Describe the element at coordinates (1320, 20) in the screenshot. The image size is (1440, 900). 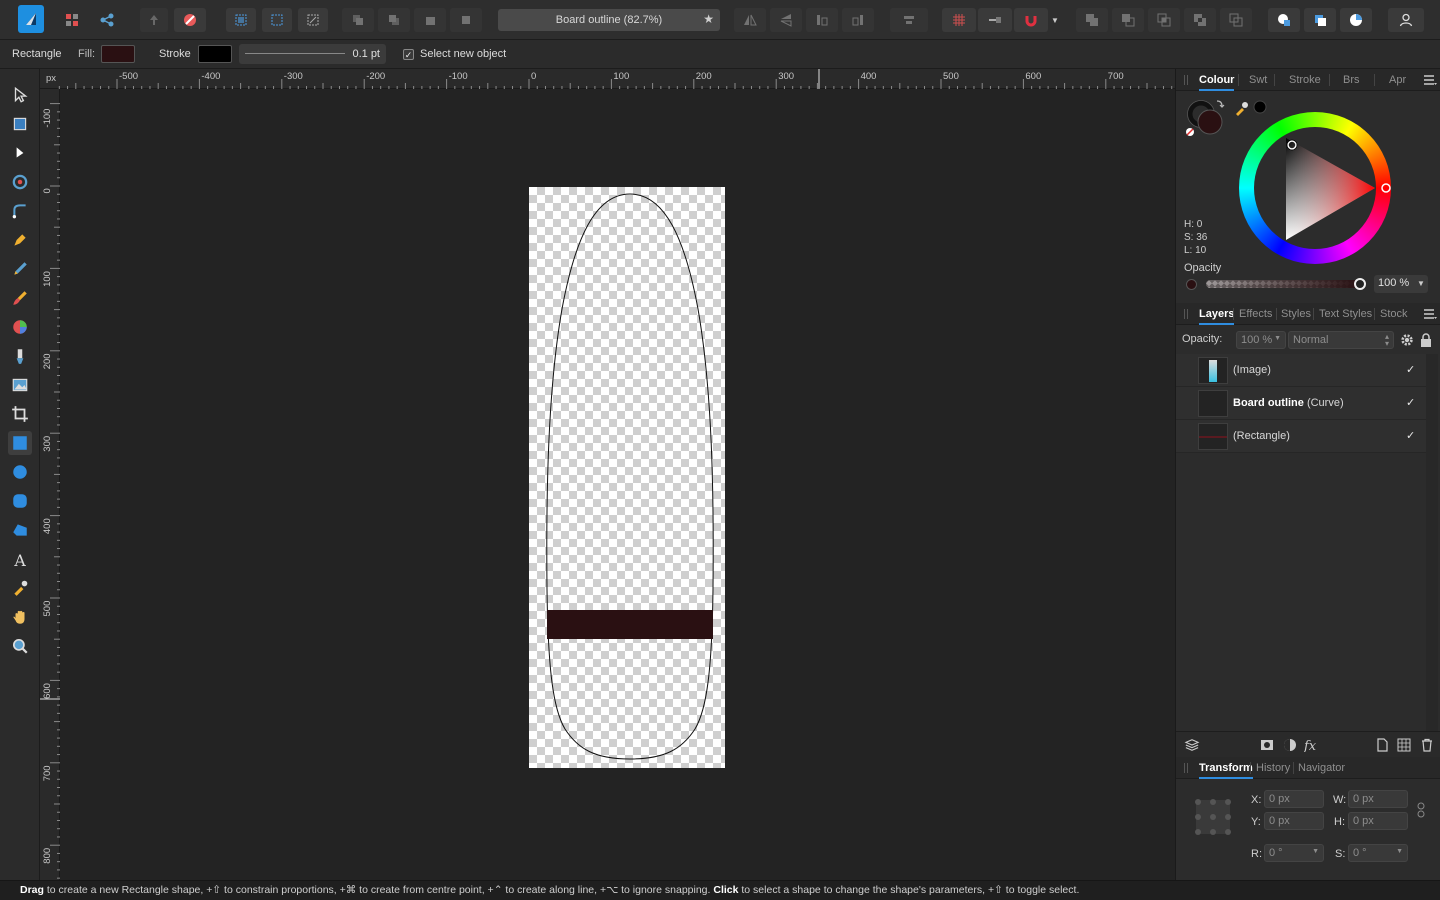
I see `arrange-icon` at that location.